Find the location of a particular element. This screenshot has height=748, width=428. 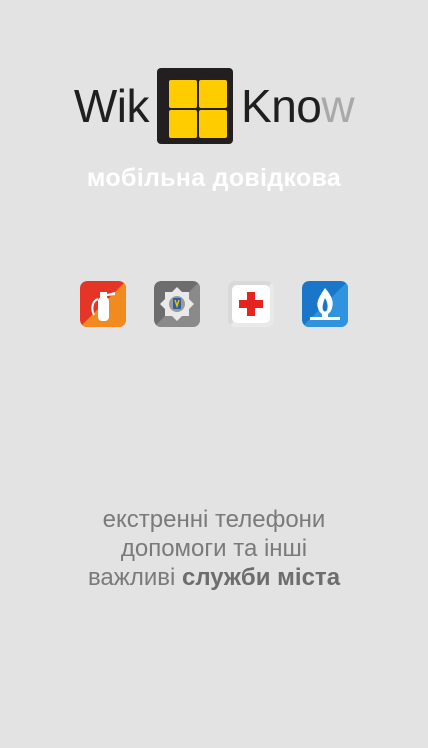

logo-text-left: Wik is located at coordinates (111, 106).